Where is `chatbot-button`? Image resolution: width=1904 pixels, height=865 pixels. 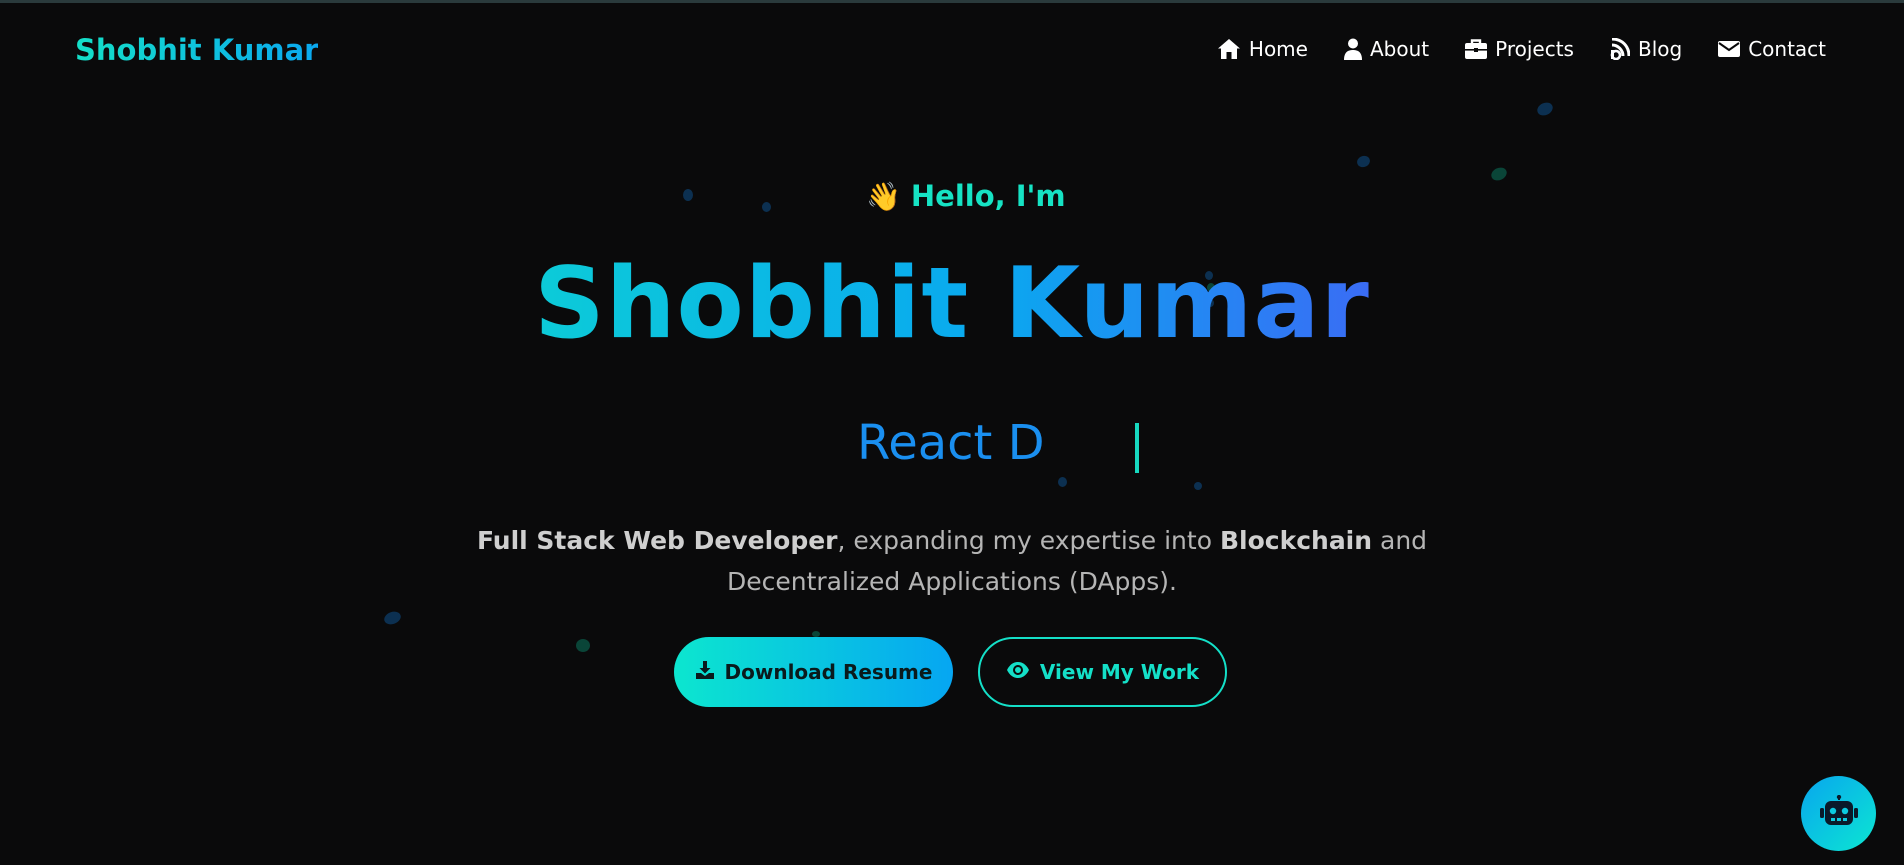
chatbot-button is located at coordinates (1838, 813).